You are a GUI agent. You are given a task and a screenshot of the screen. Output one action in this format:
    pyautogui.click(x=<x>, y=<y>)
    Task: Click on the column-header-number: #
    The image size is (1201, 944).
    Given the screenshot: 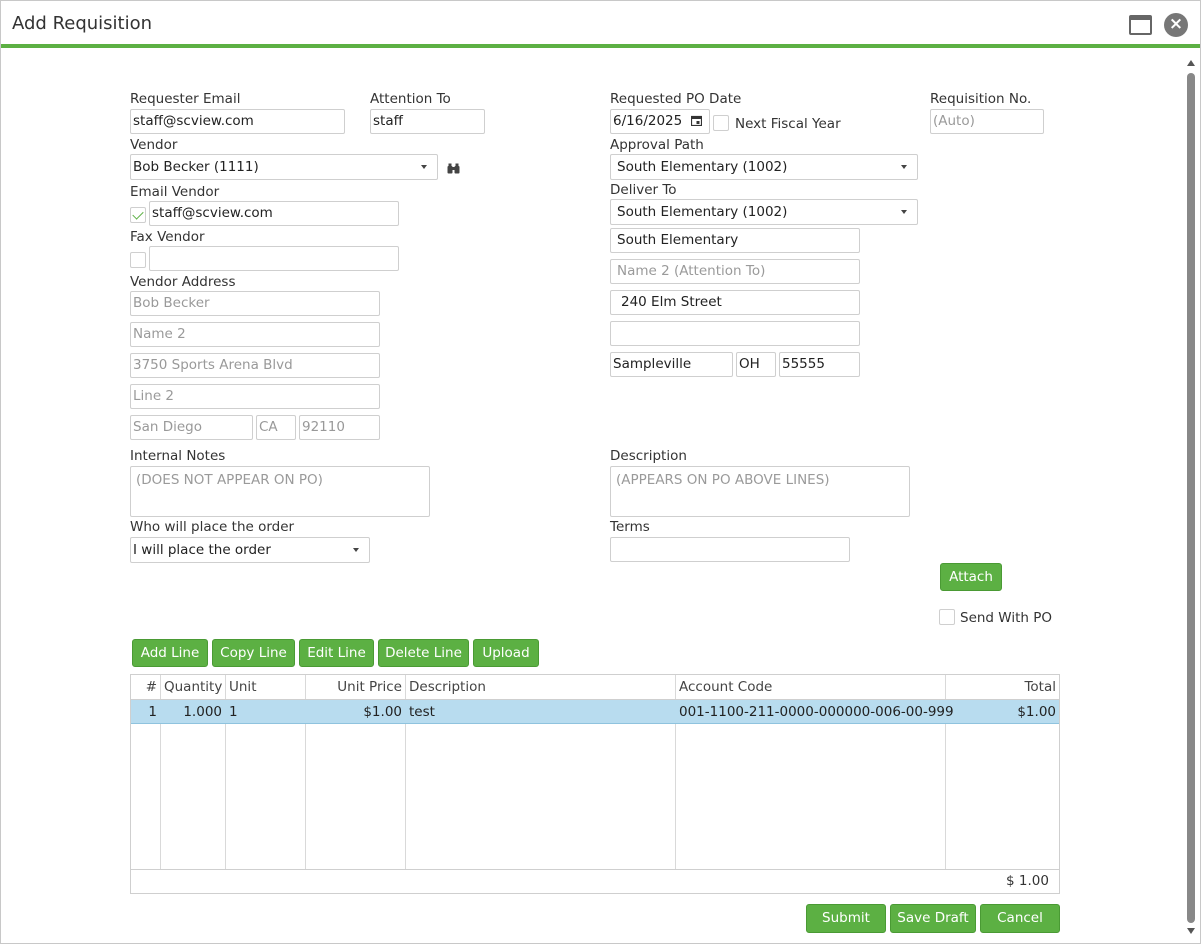 What is the action you would take?
    pyautogui.click(x=145, y=687)
    